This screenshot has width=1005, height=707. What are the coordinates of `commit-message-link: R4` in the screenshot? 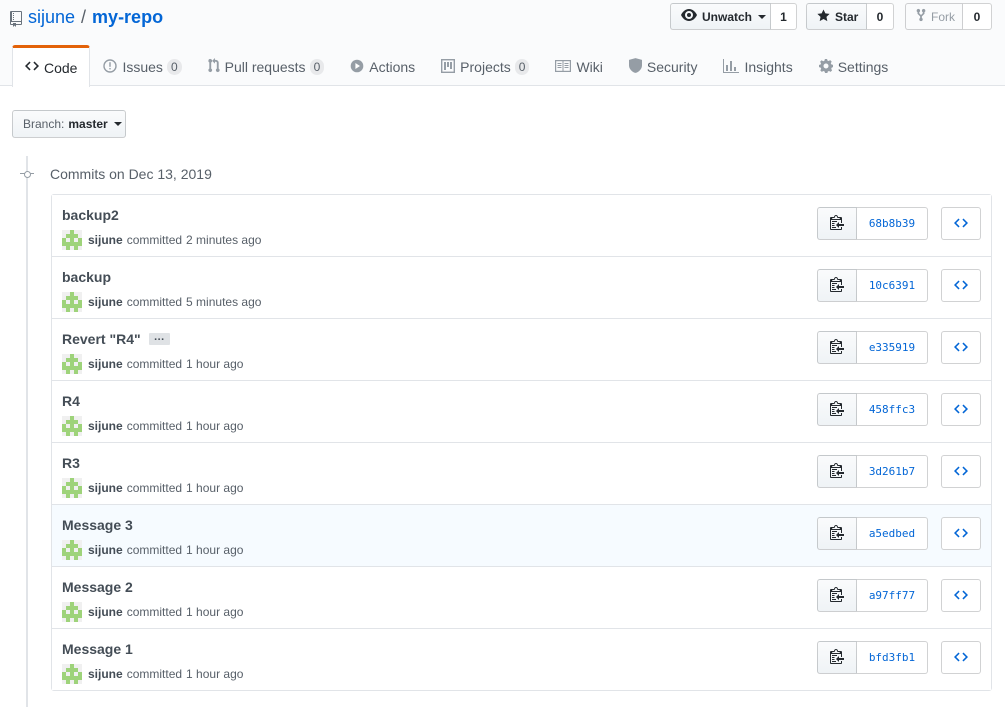 It's located at (71, 401).